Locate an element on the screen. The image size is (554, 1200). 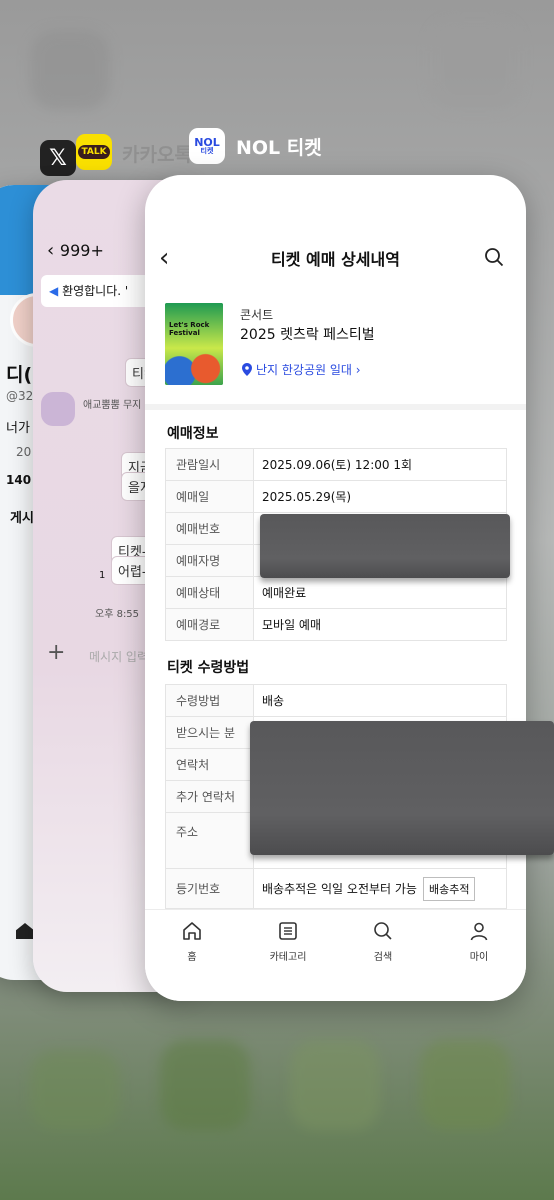
row-label: 예매번호 is located at coordinates (209, 528).